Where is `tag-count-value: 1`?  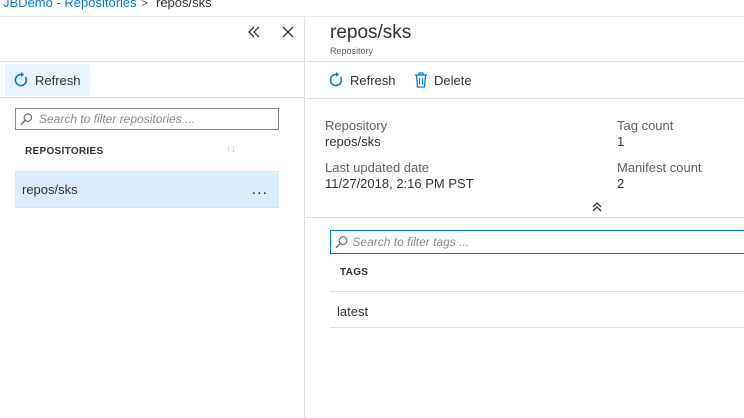 tag-count-value: 1 is located at coordinates (621, 141).